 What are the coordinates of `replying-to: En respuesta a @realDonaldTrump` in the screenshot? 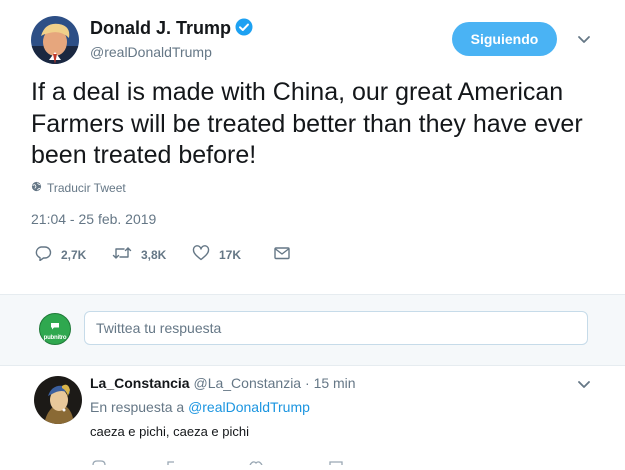 It's located at (200, 407).